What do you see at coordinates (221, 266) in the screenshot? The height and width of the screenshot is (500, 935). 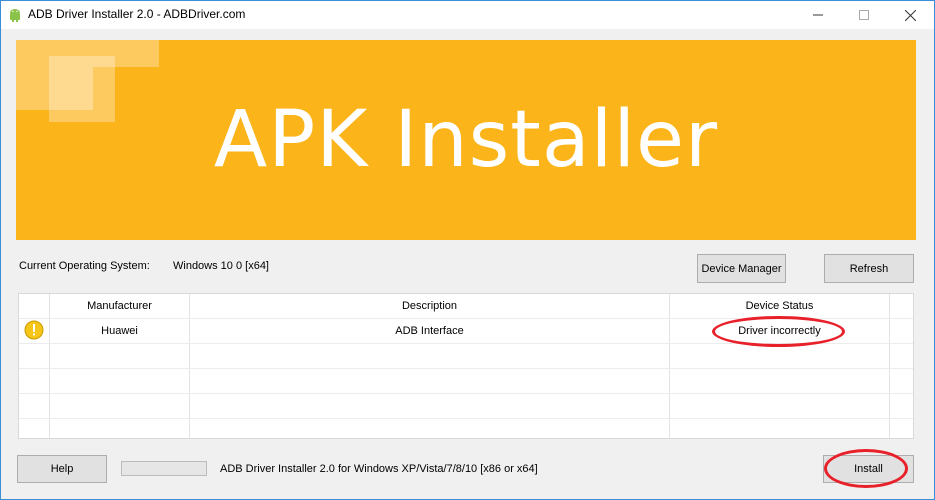 I see `os-value: Windows 10 0 [x64]` at bounding box center [221, 266].